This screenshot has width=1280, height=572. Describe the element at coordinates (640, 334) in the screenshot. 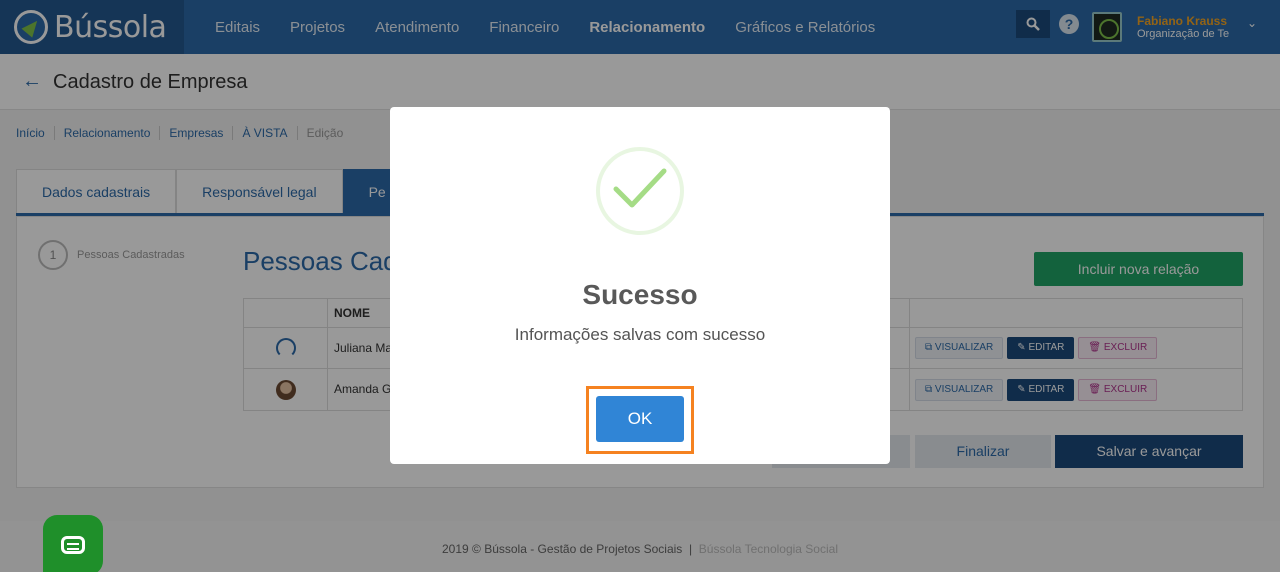

I see `dialog-message: Informações salvas com sucesso` at that location.